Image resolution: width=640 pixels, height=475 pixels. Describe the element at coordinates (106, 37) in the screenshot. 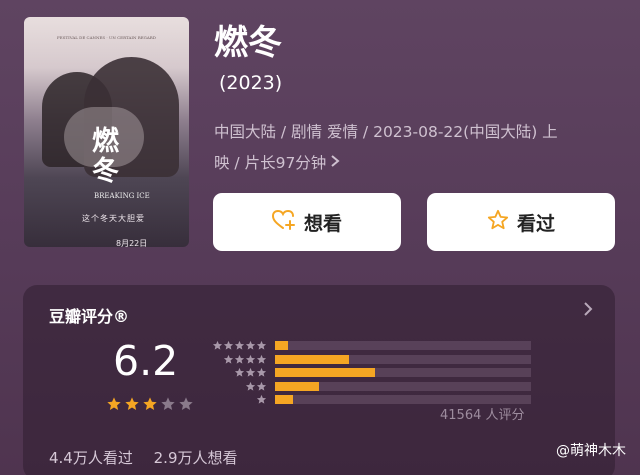

I see `poster-festival-mark: FESTIVAL DE CANNES · UN CERTAIN REGARD` at that location.